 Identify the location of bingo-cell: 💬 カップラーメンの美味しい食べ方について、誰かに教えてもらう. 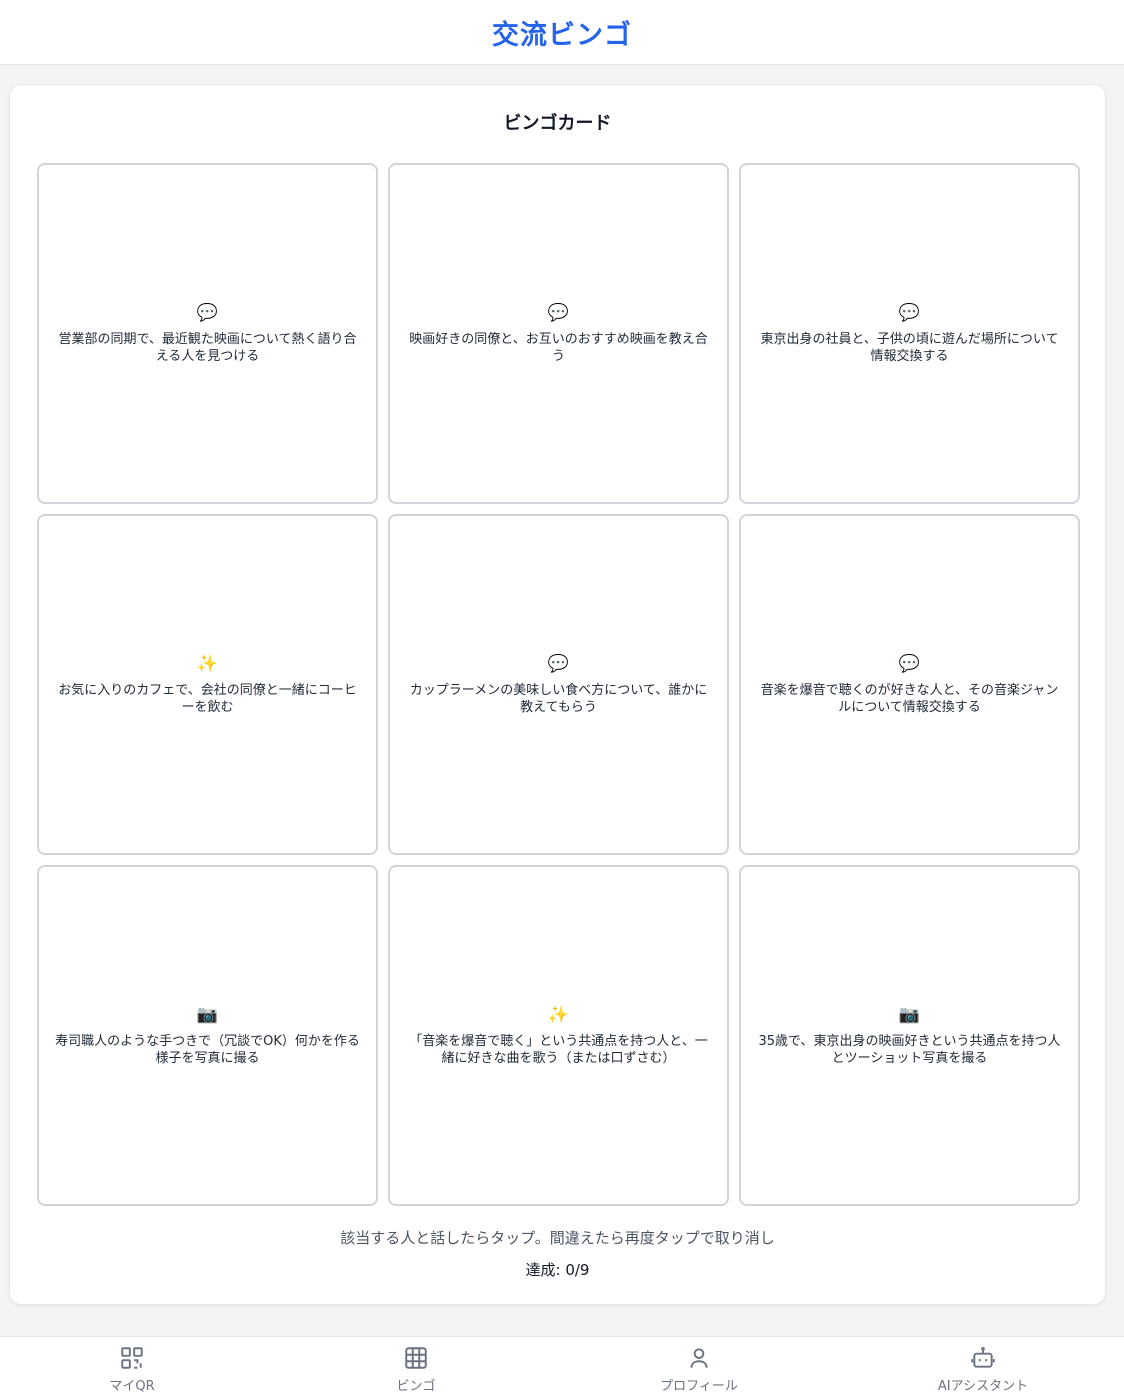
(558, 684).